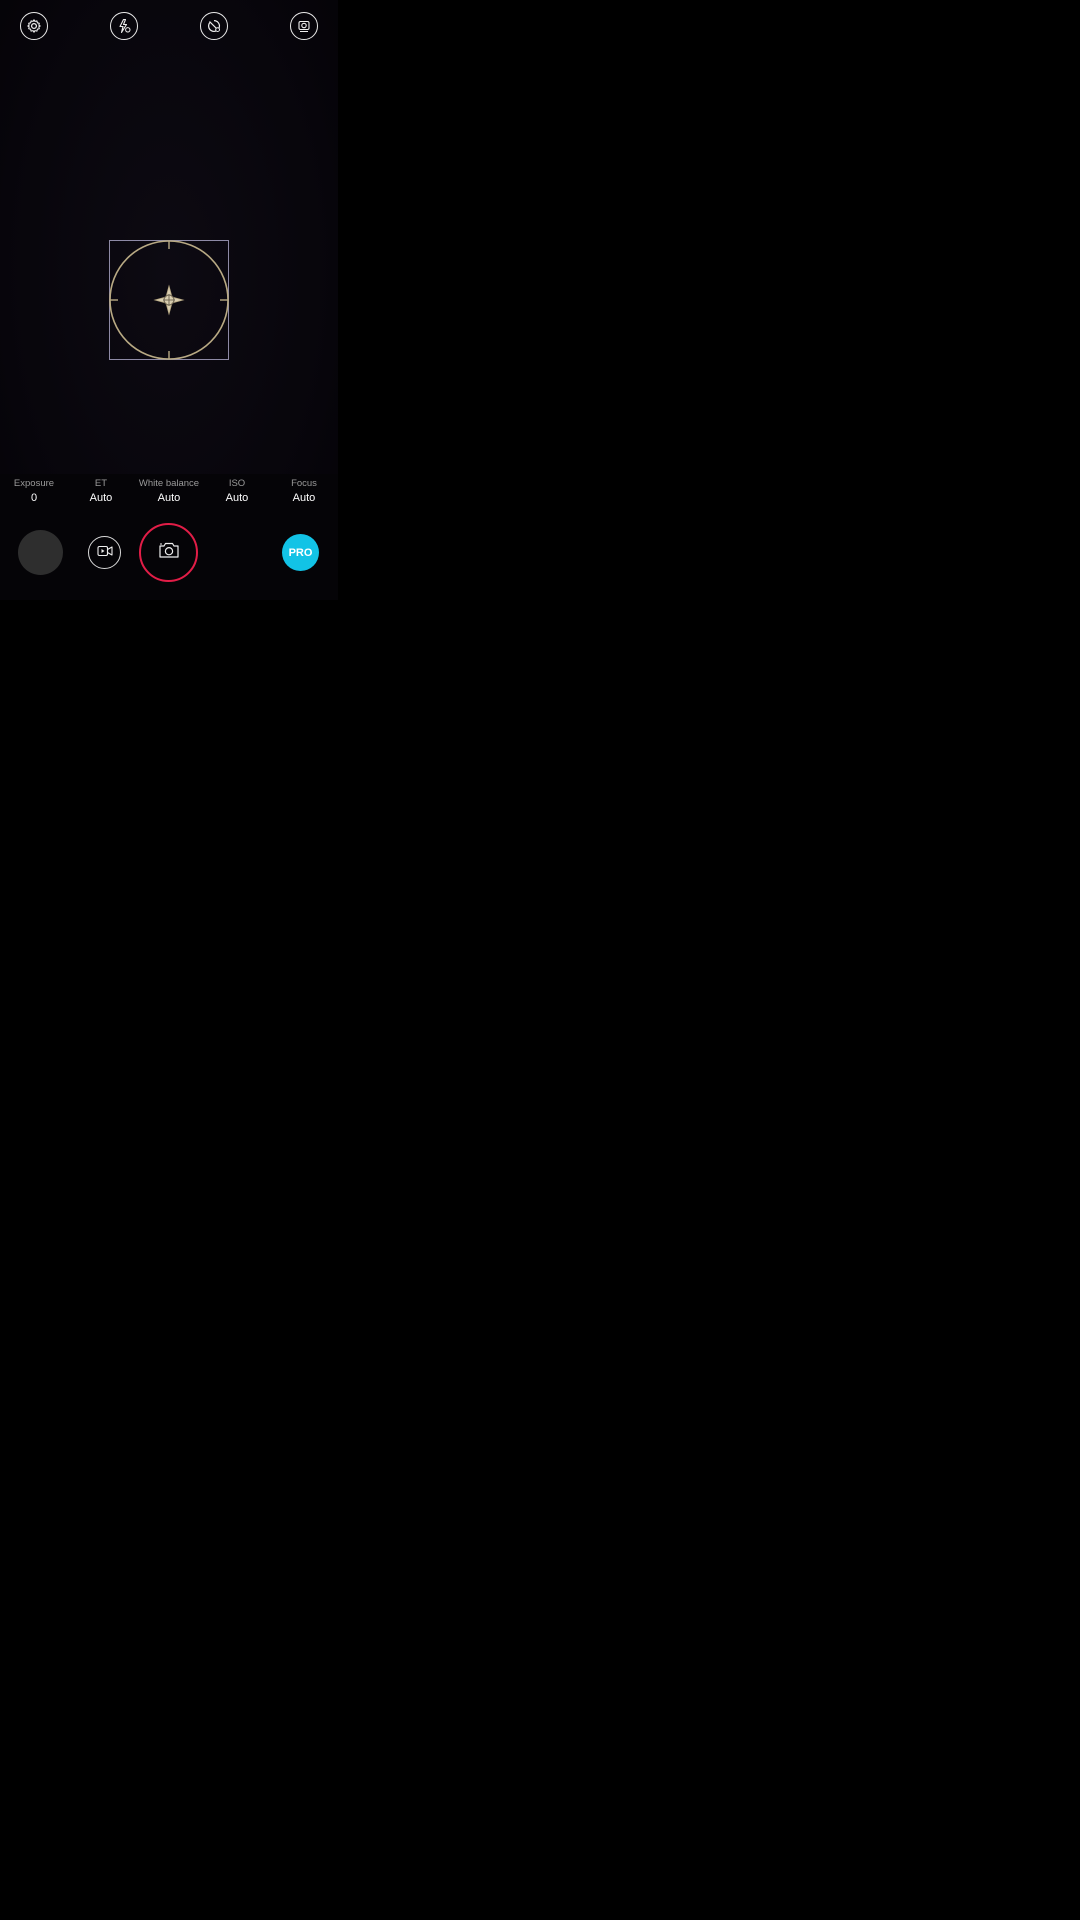  I want to click on focus-control: Focus Auto, so click(304, 491).